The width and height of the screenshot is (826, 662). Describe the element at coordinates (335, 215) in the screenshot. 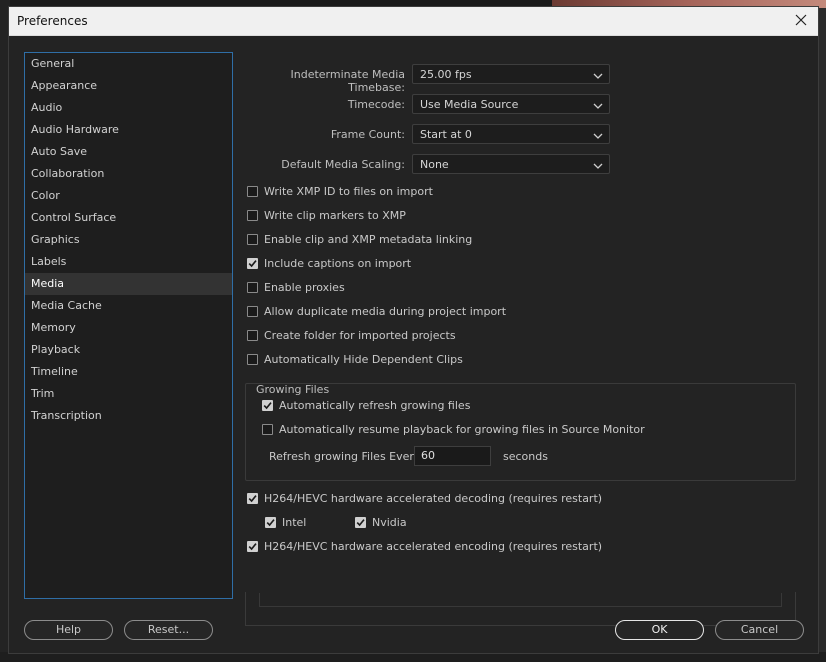

I see `clip-markers-label: Write clip markers to XMP` at that location.